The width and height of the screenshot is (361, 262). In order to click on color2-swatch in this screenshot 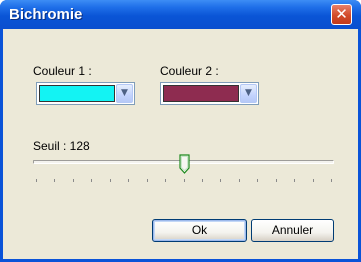, I will do `click(201, 93)`.